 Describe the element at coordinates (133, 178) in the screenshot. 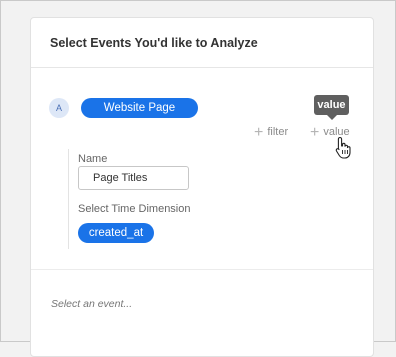

I see `name-input` at that location.